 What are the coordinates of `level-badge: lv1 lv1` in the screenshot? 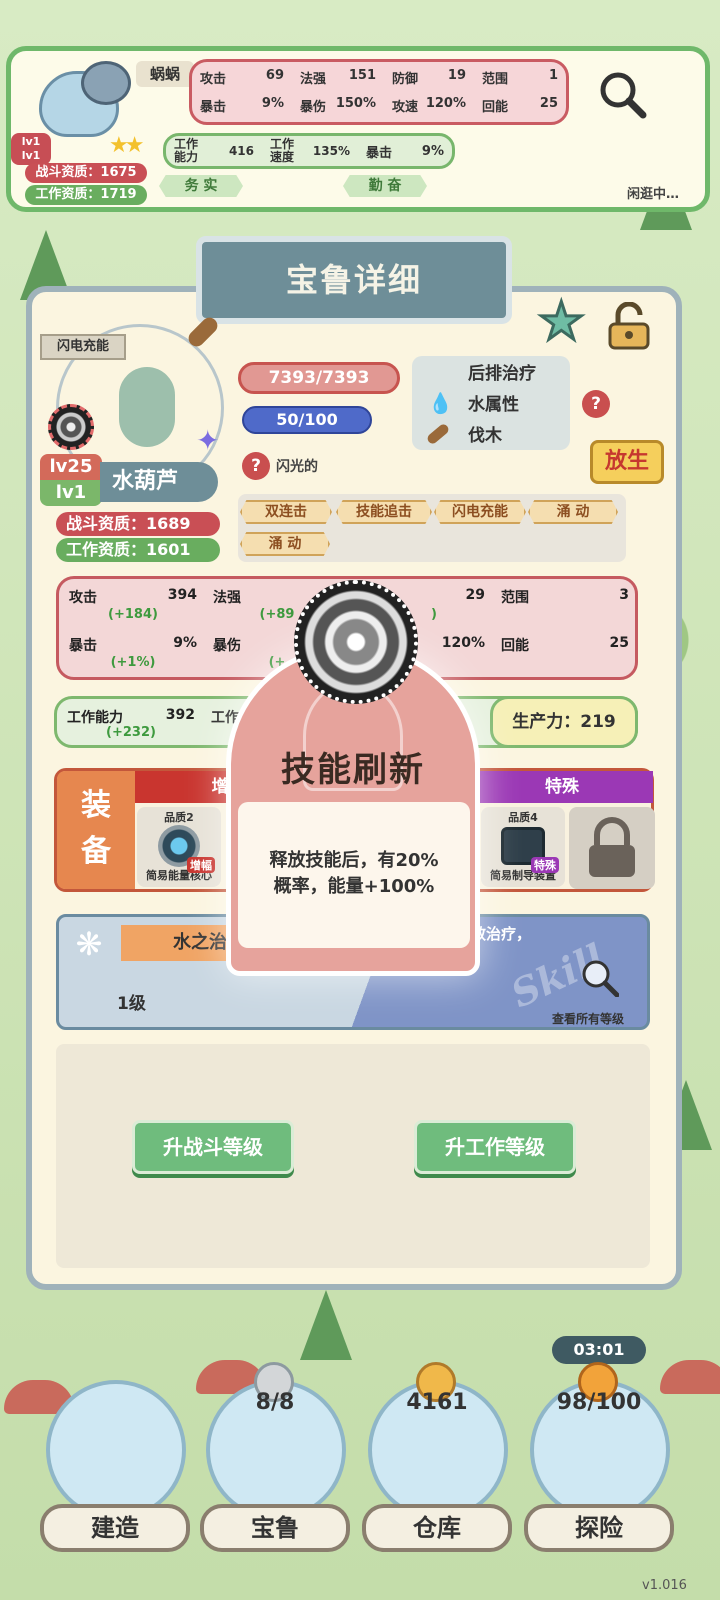 It's located at (31, 149).